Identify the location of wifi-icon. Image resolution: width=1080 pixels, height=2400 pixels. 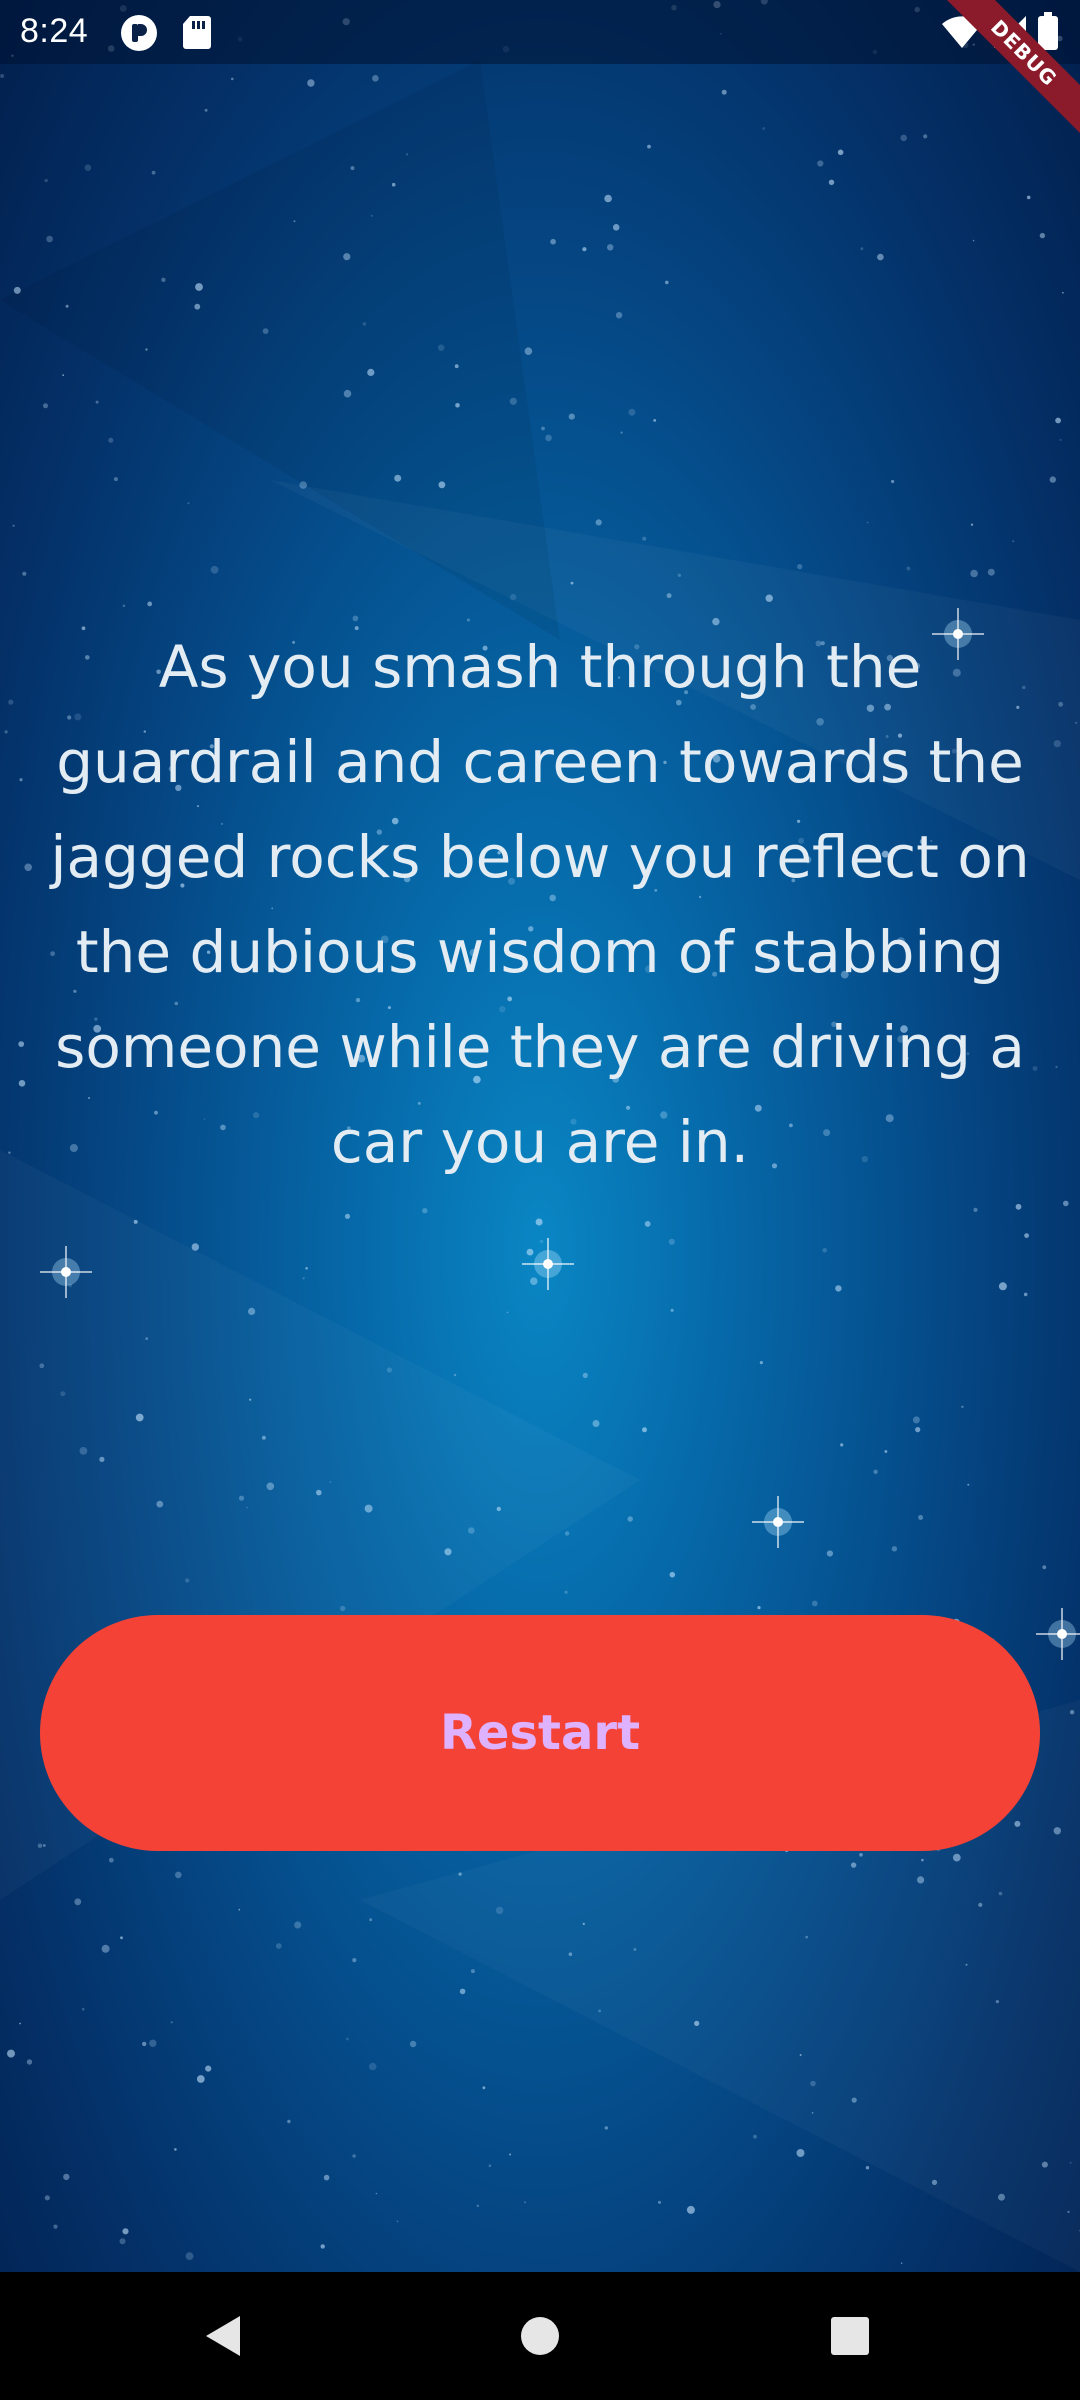
(962, 32).